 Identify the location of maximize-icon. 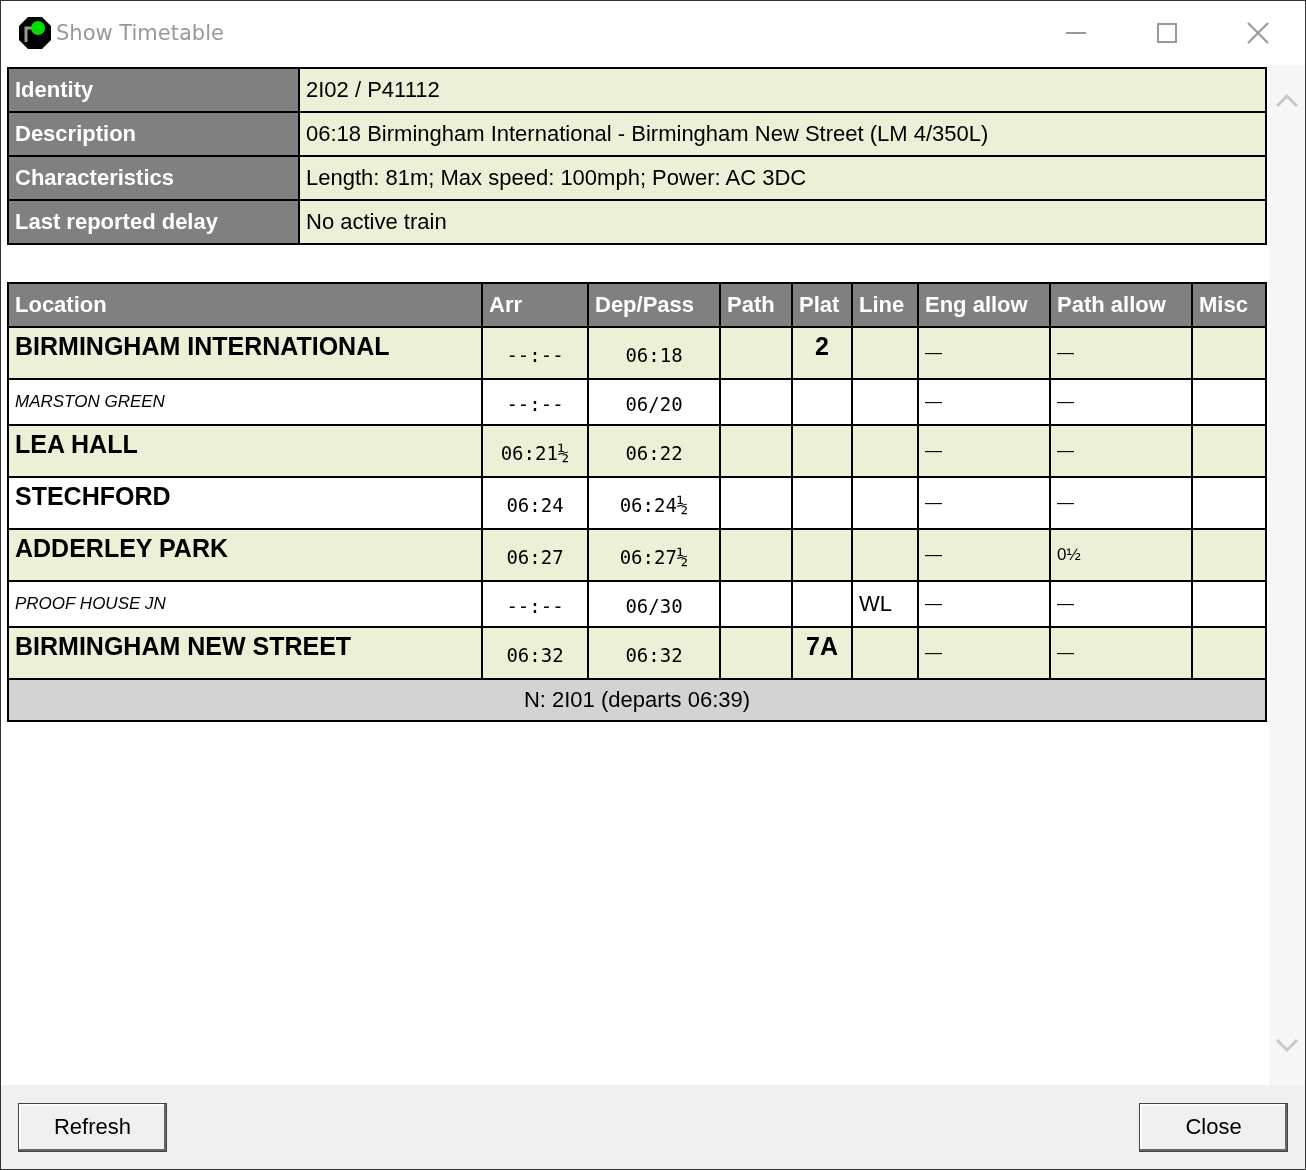
(1167, 33).